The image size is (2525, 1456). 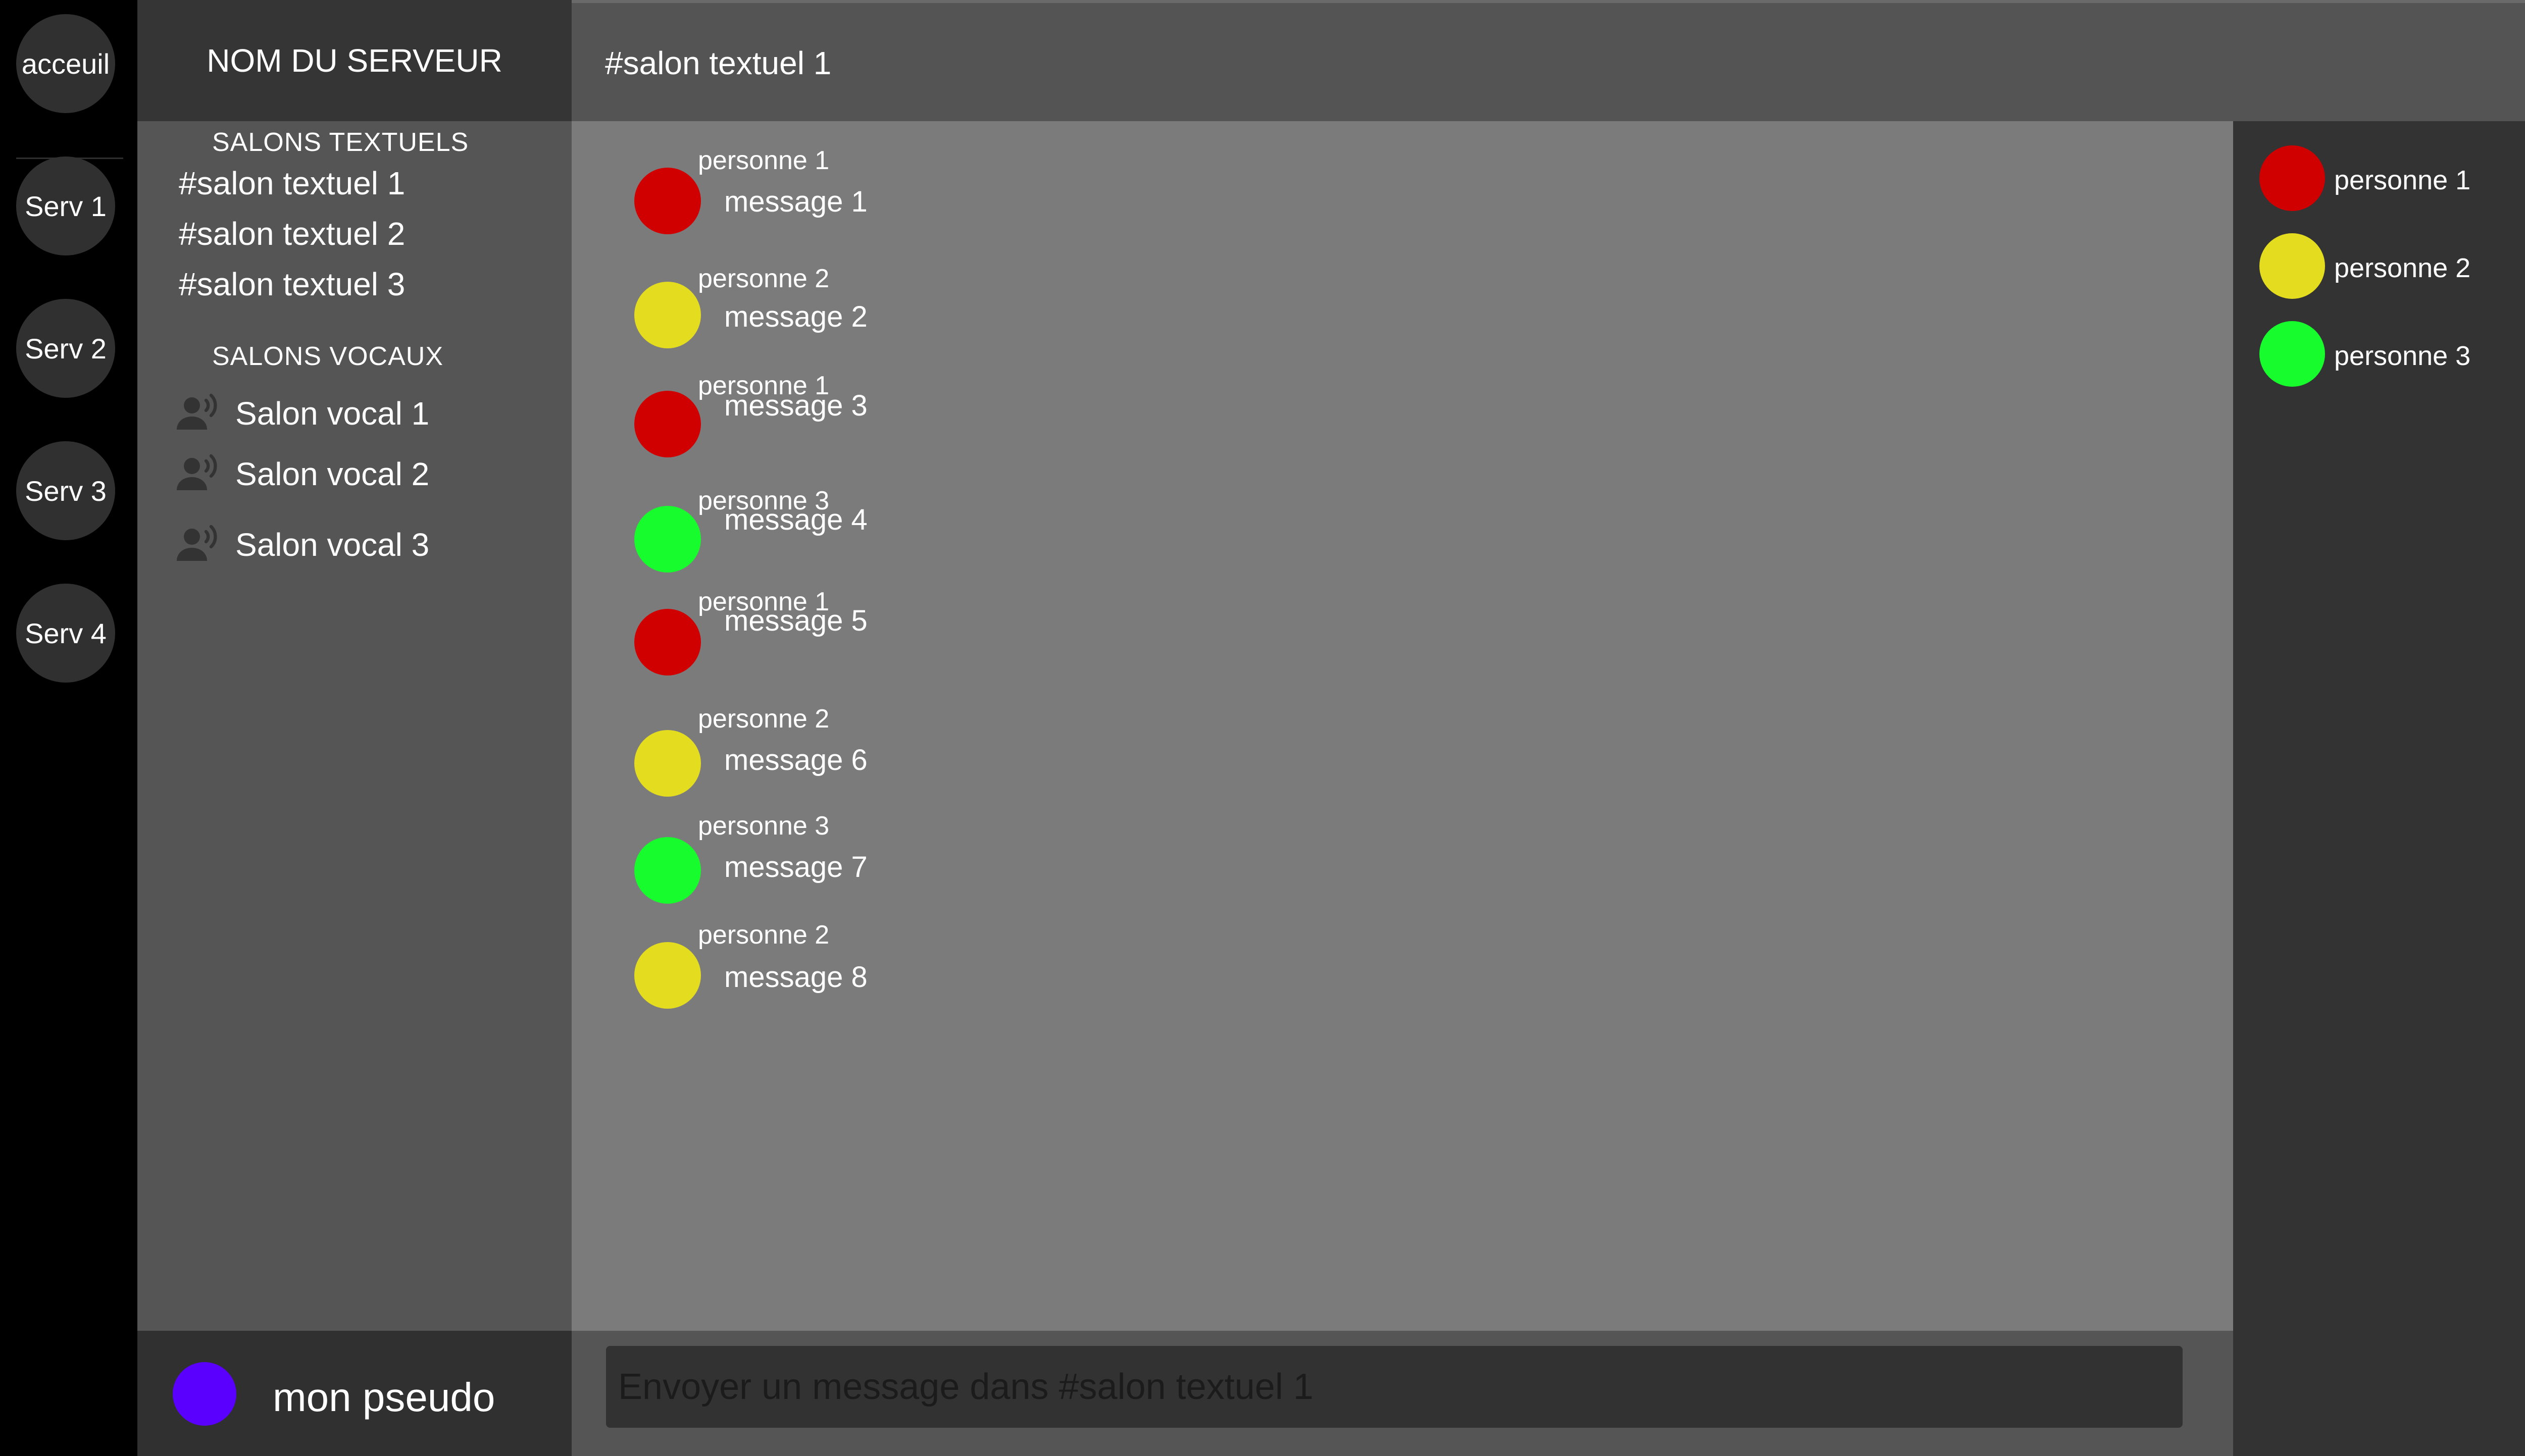 What do you see at coordinates (292, 183) in the screenshot?
I see `text-channel-1: #salon textuel 1` at bounding box center [292, 183].